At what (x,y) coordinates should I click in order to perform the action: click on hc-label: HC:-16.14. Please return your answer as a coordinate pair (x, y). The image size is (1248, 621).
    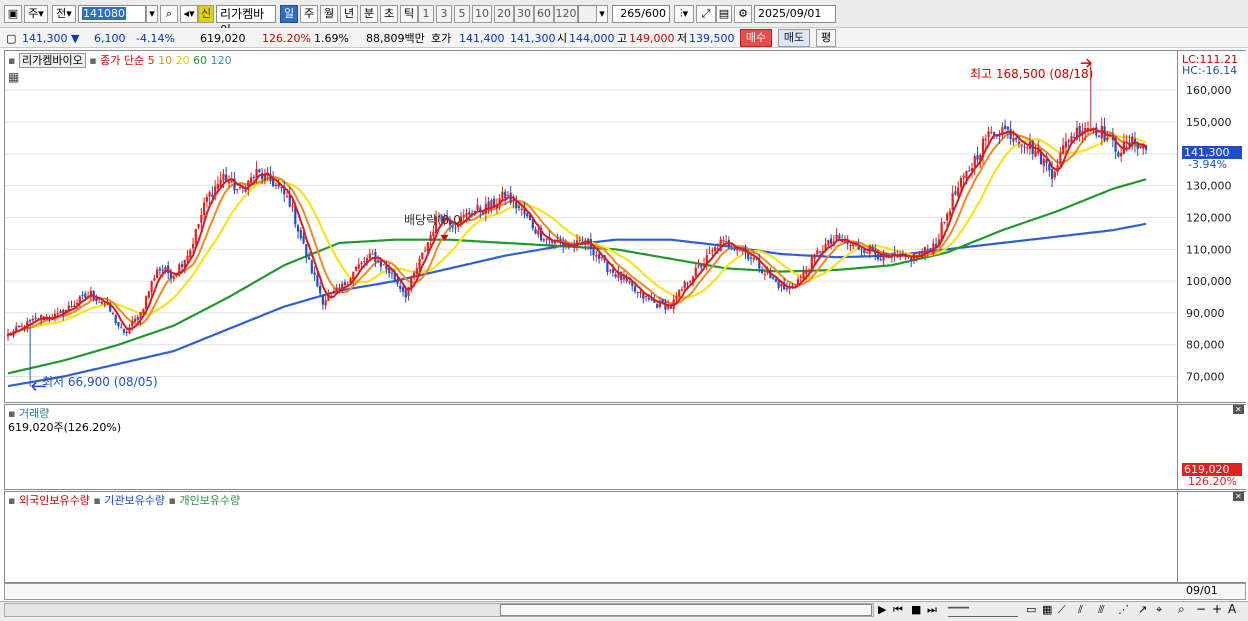
    Looking at the image, I should click on (1210, 70).